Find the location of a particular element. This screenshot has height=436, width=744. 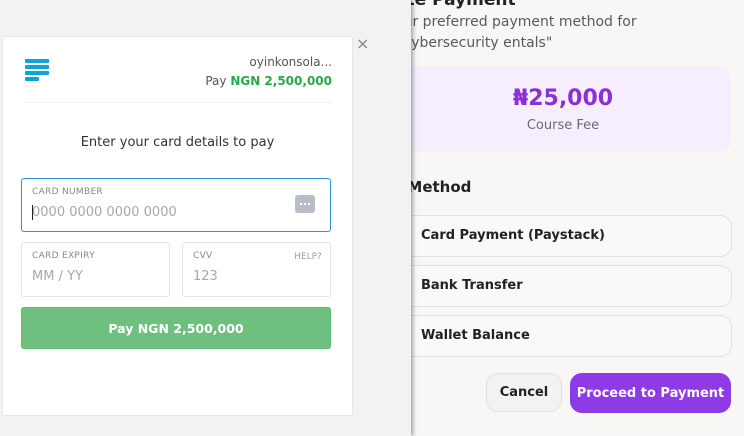

cvv-input: 123 is located at coordinates (205, 276).